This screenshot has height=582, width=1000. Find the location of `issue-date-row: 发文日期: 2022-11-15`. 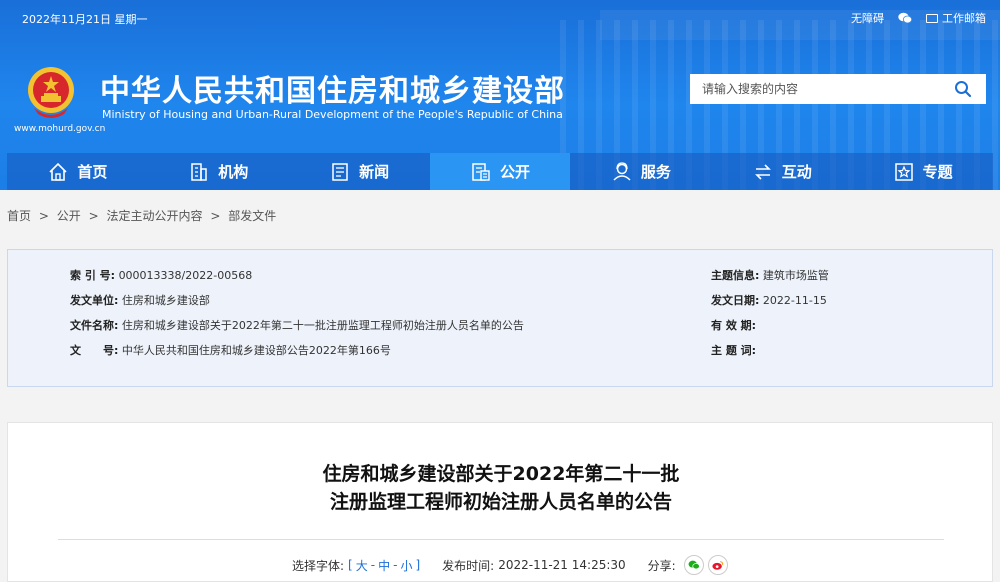

issue-date-row: 发文日期: 2022-11-15 is located at coordinates (769, 300).